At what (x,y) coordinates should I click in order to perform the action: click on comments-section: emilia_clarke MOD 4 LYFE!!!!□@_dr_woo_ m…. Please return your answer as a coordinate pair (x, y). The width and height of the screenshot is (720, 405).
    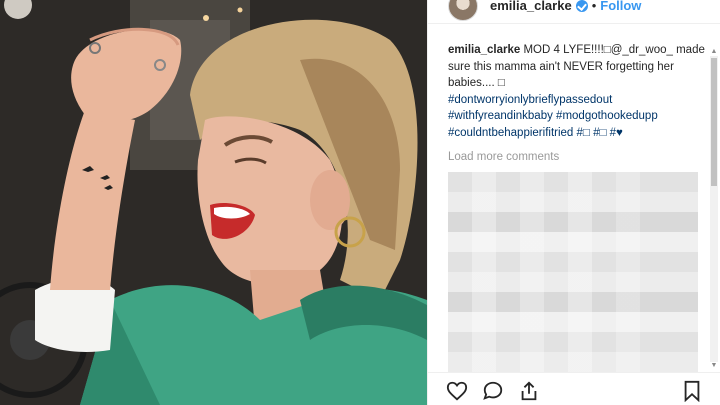
    Looking at the image, I should click on (577, 104).